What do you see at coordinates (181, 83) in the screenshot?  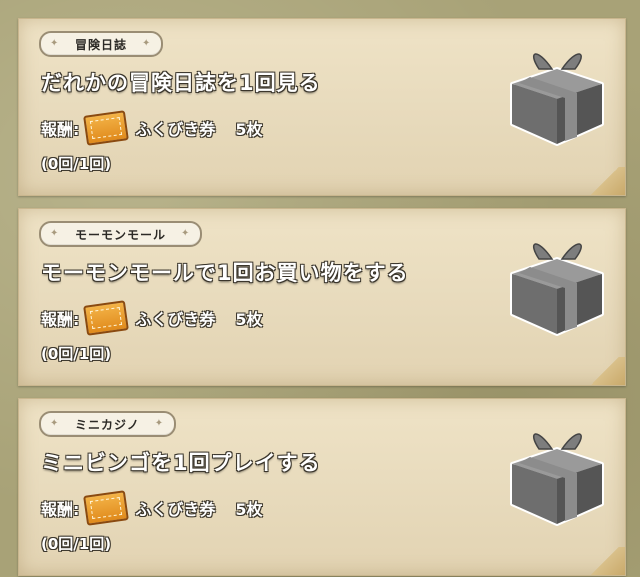 I see `mission-title: だれかの冒険日誌を1回見る` at bounding box center [181, 83].